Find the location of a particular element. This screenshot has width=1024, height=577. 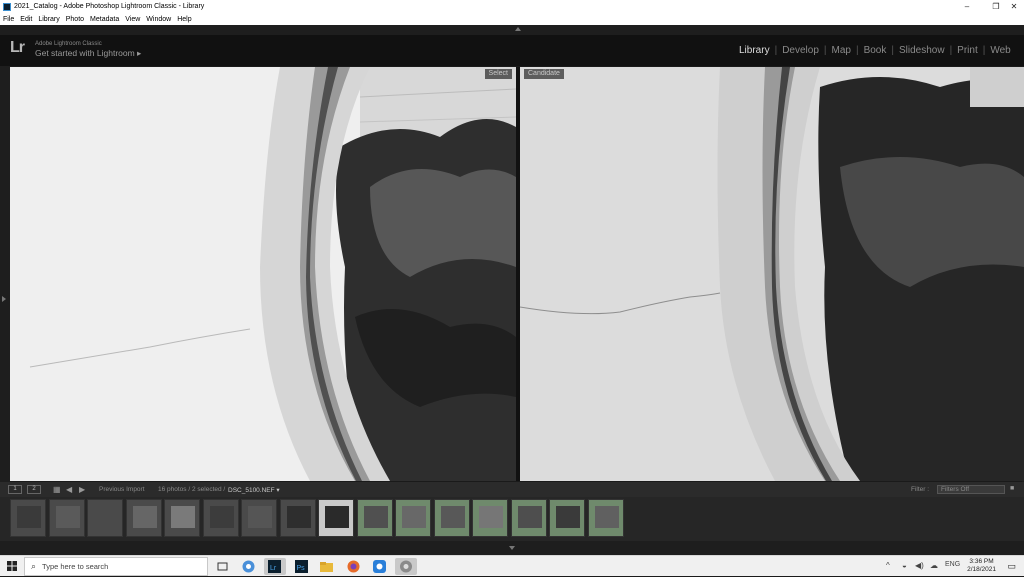

lock-icon: ■ is located at coordinates (1012, 488).